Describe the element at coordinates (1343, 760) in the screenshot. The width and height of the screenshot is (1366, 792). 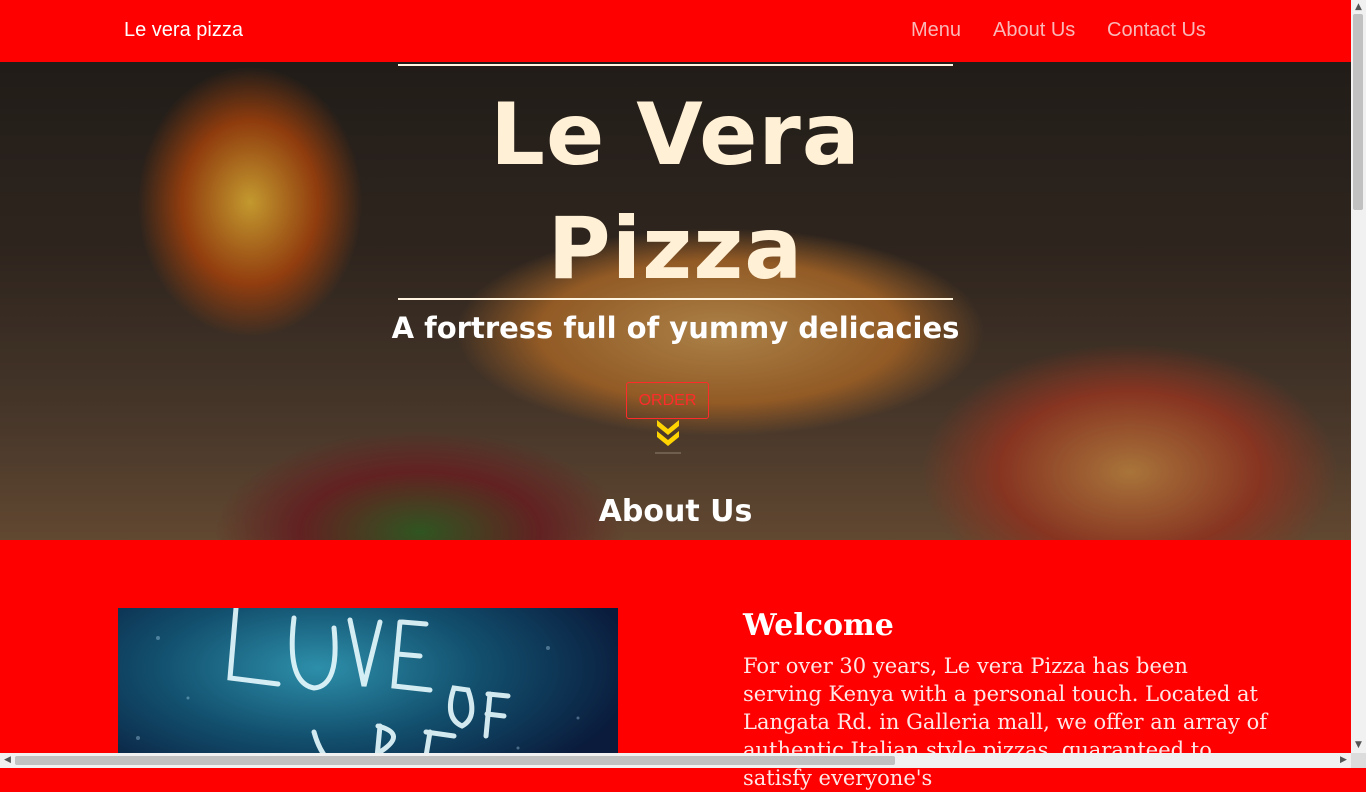
I see `scroll-right-arrow-icon: ▶` at that location.